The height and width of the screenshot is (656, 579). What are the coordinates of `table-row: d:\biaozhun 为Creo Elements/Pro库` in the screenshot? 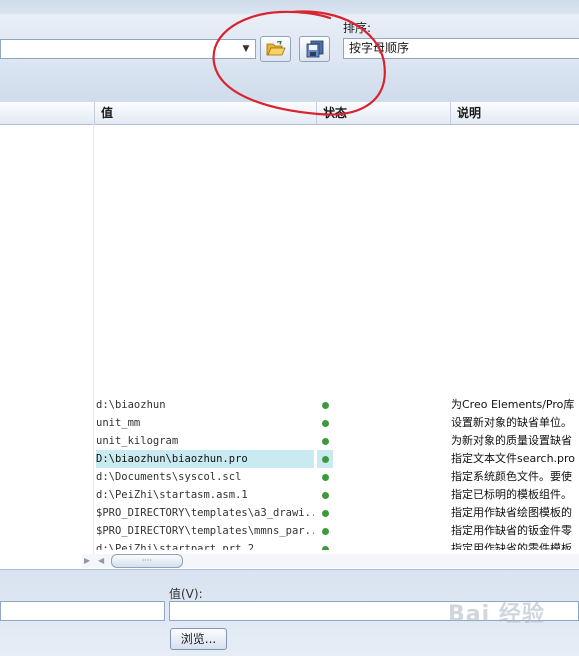 It's located at (289, 405).